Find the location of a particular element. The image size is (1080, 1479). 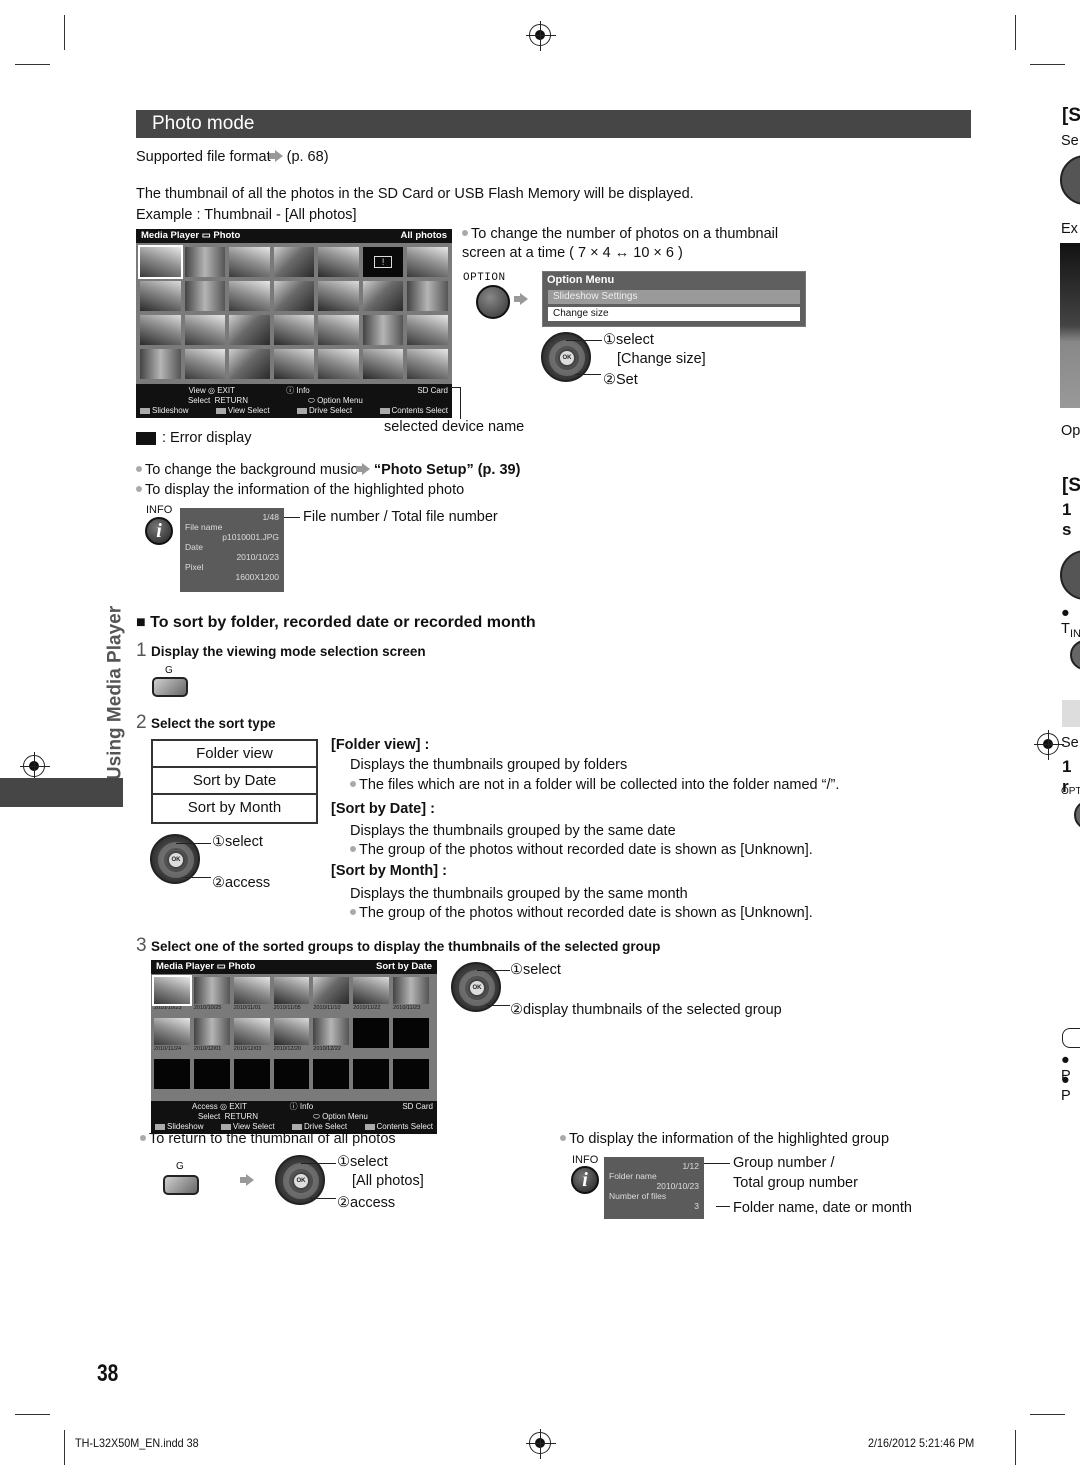

group-thumbnail: 2010/12/01 is located at coordinates (211, 1036).